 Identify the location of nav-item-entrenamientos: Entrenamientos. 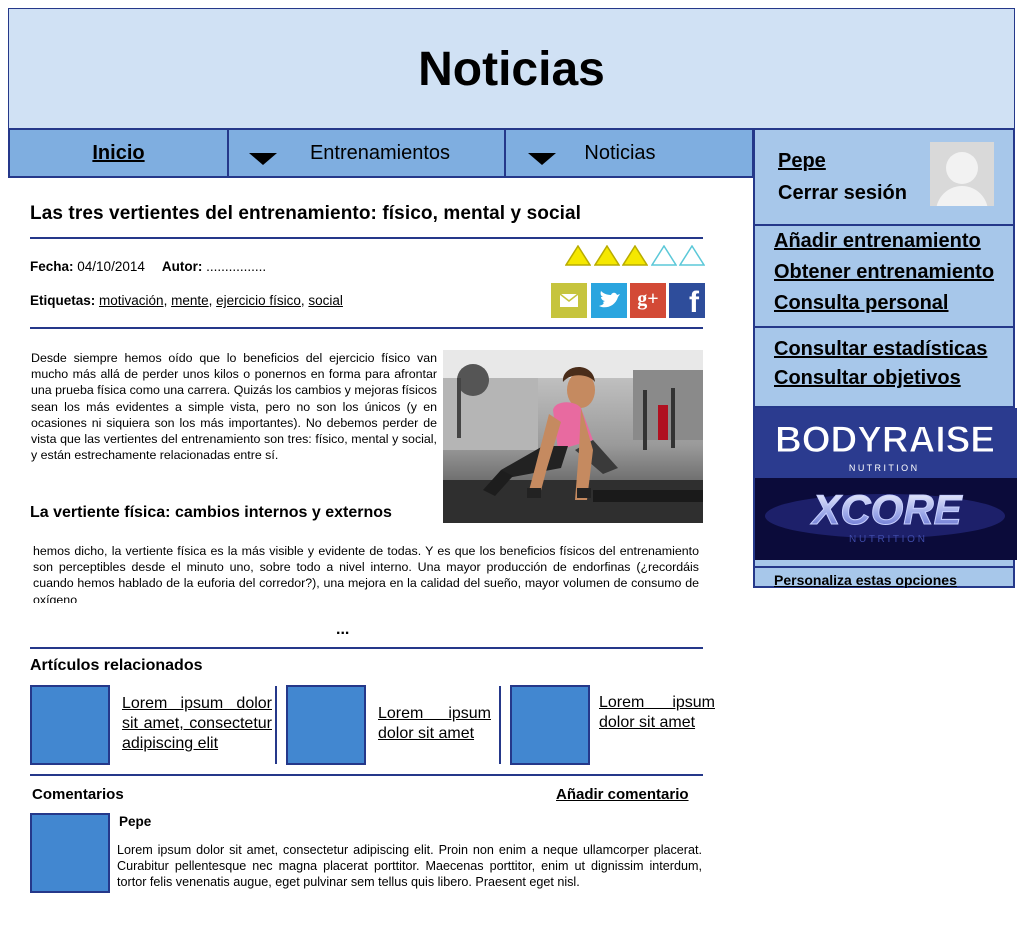
(380, 153).